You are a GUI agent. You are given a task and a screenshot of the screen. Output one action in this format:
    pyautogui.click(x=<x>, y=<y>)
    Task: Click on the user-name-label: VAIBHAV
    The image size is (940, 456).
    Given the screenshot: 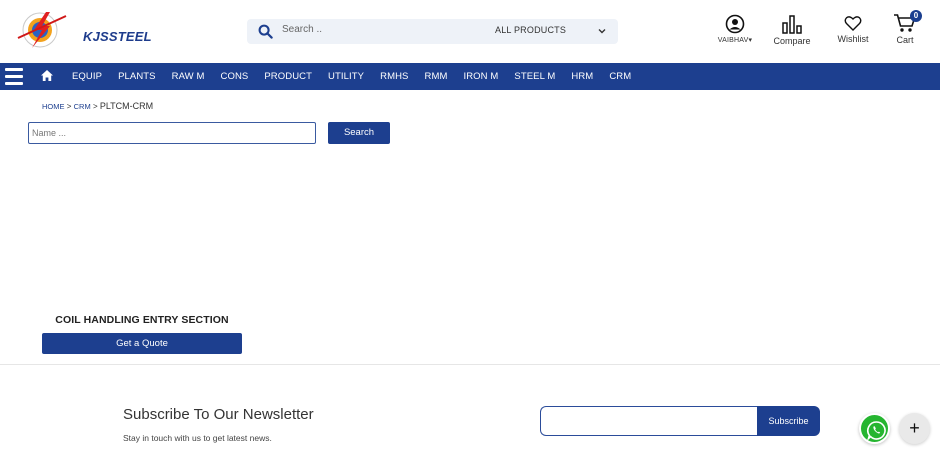 What is the action you would take?
    pyautogui.click(x=733, y=40)
    